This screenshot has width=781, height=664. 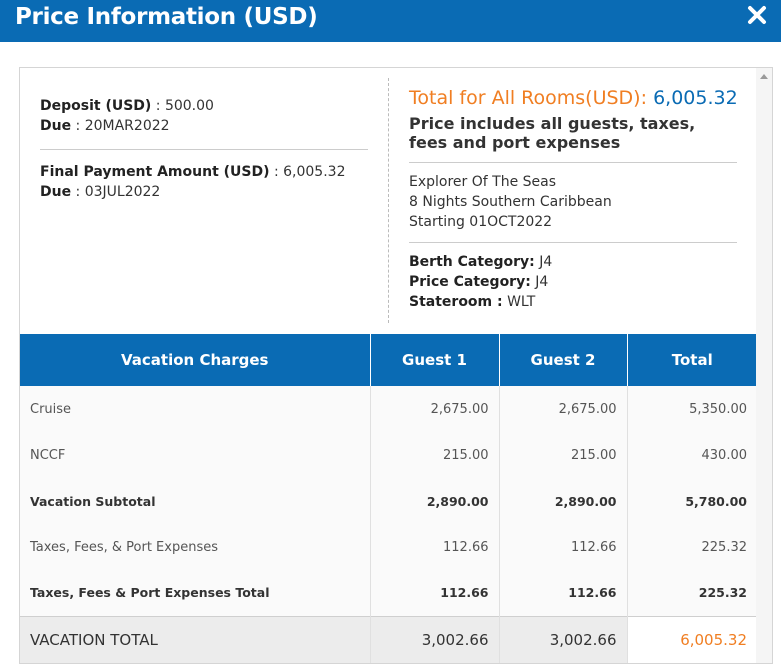 I want to click on berth-category-label: Berth Category:, so click(x=472, y=262).